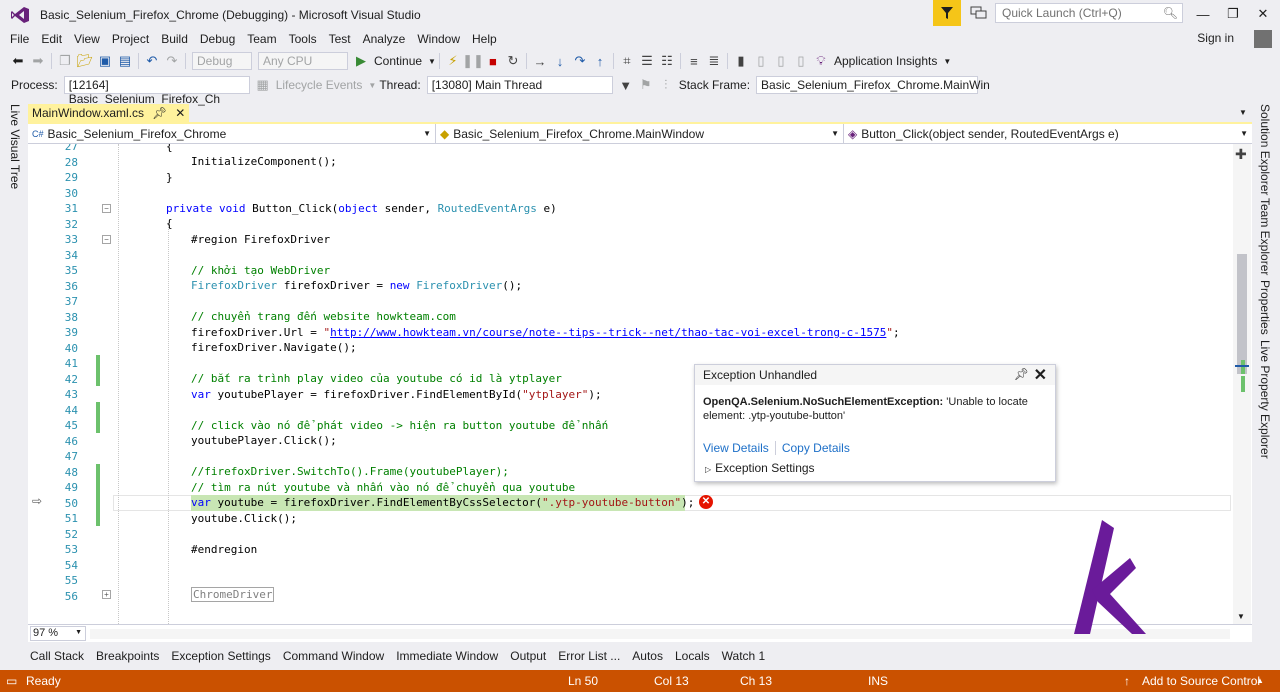 The width and height of the screenshot is (1280, 692). Describe the element at coordinates (744, 656) in the screenshot. I see `tab-watch-1: Watch 1` at that location.